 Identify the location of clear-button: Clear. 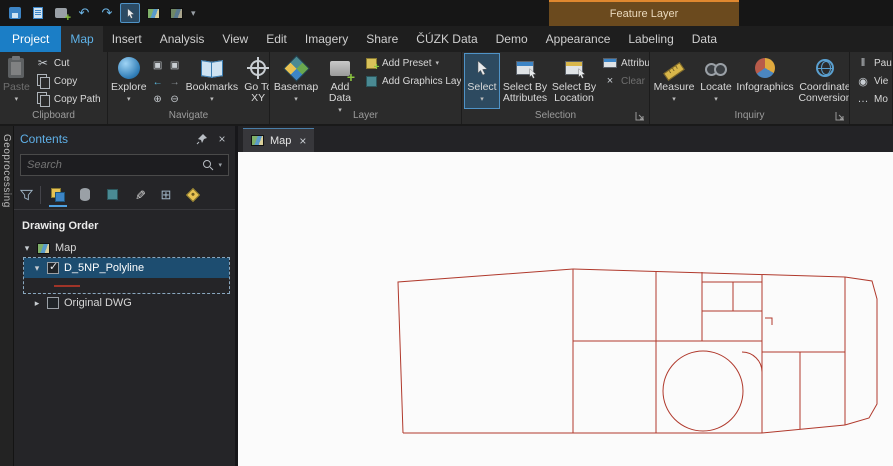
(623, 81).